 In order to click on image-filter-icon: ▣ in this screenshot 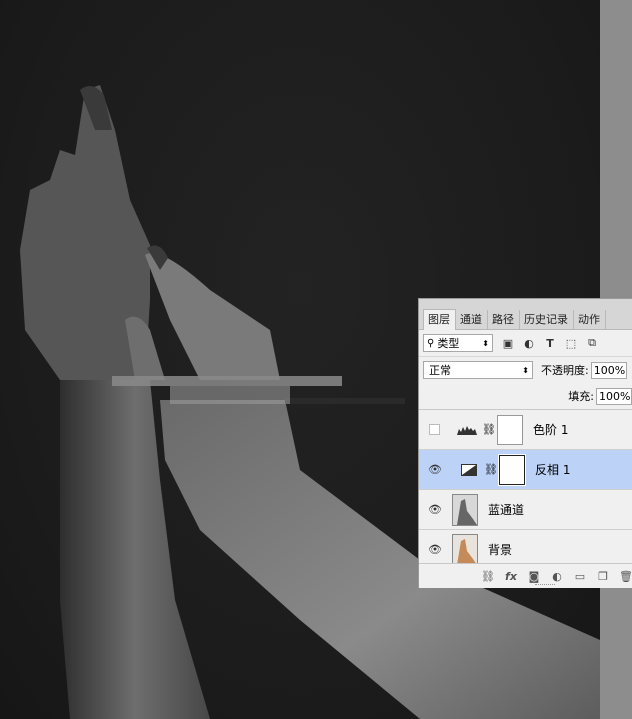, I will do `click(508, 343)`.